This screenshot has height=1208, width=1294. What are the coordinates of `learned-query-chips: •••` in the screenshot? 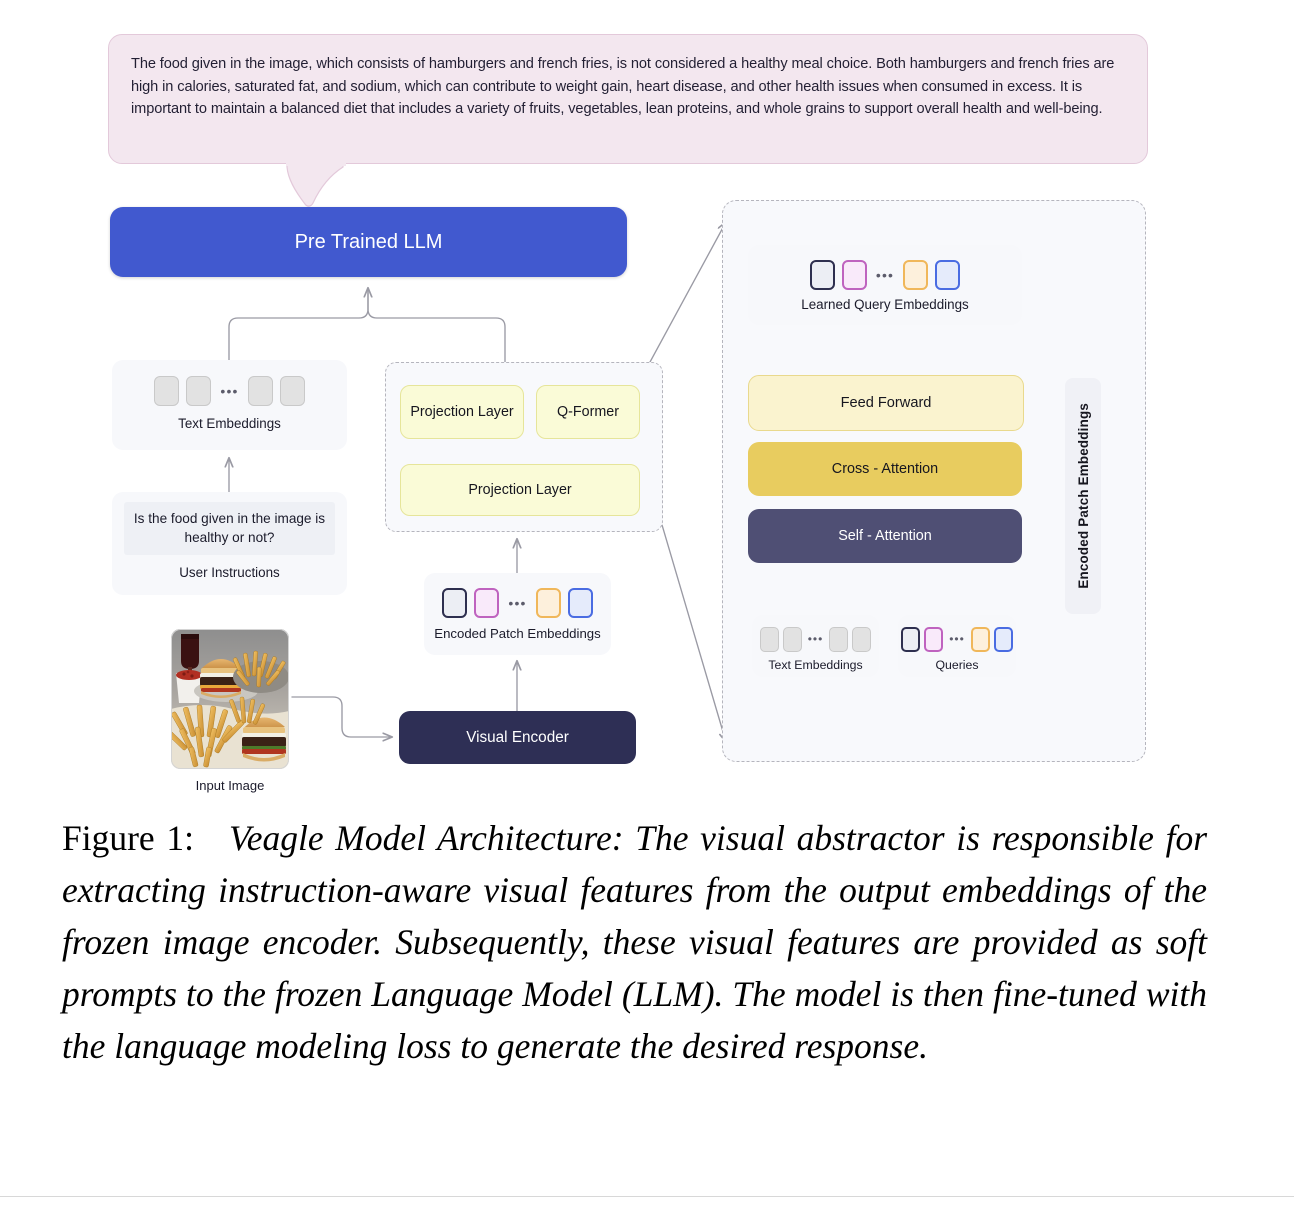 It's located at (885, 271).